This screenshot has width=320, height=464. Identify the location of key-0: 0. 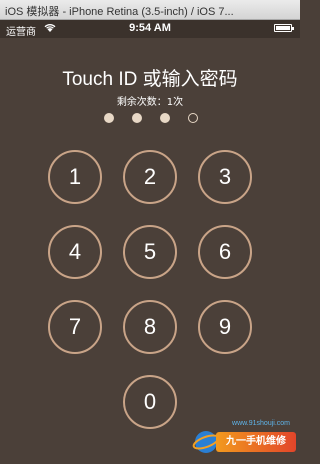
(150, 402).